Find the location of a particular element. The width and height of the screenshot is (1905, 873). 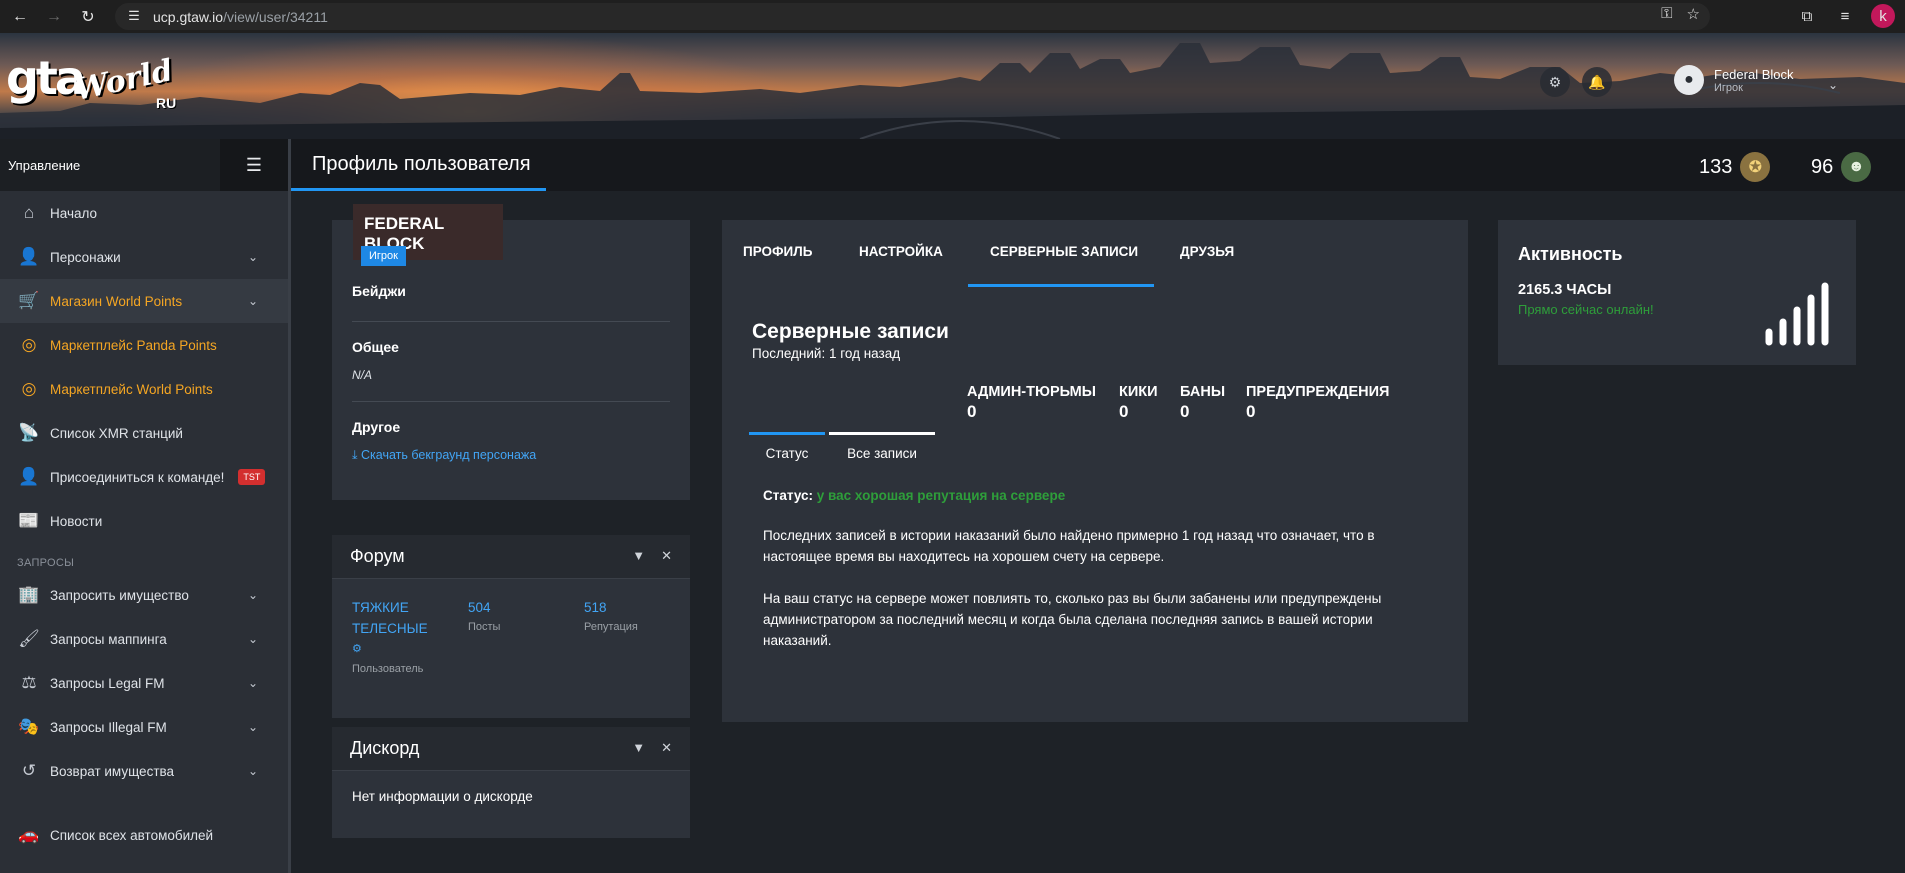

signal-bars-icon is located at coordinates (1797, 314).